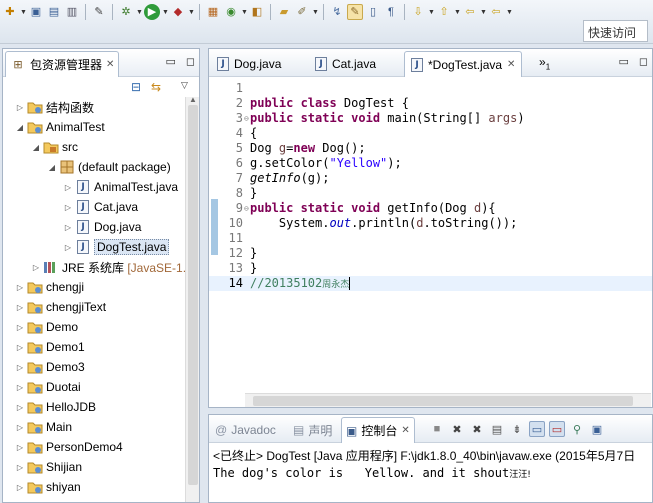 The height and width of the screenshot is (503, 653). I want to click on tree-item: ▷ chengji, so click(95, 287).